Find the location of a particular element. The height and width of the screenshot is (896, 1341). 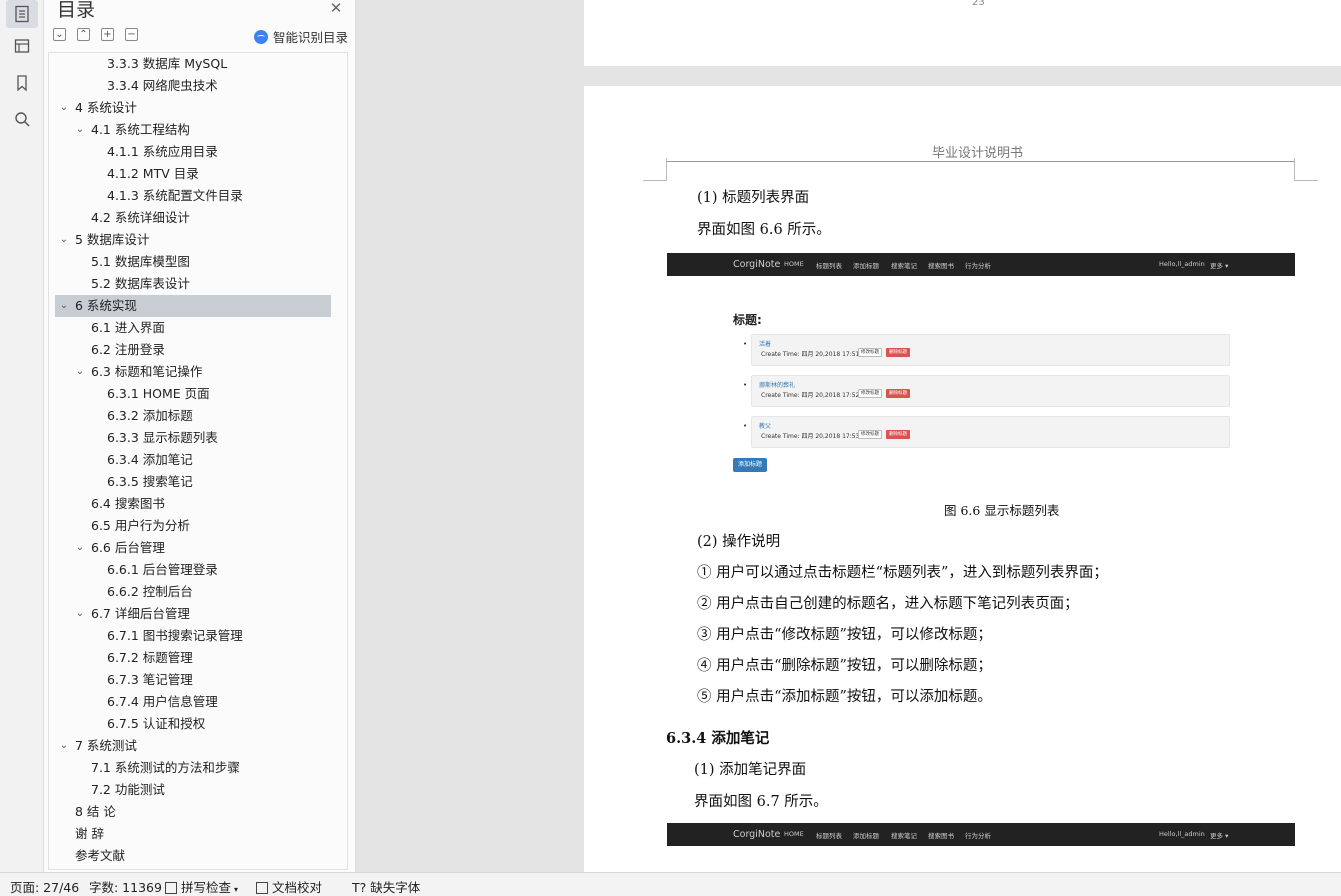

toc-item: 6.4 搜索图书 is located at coordinates (193, 504).